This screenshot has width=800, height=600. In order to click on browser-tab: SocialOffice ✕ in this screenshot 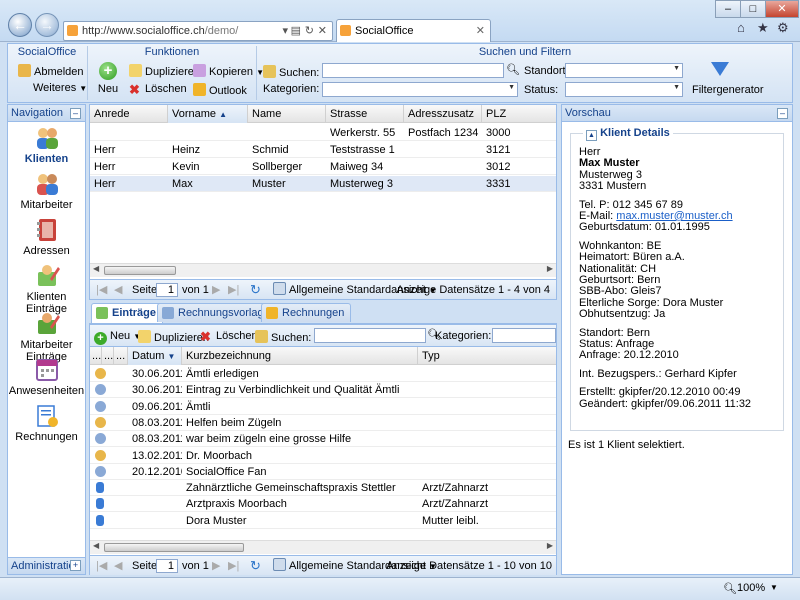, I will do `click(413, 30)`.